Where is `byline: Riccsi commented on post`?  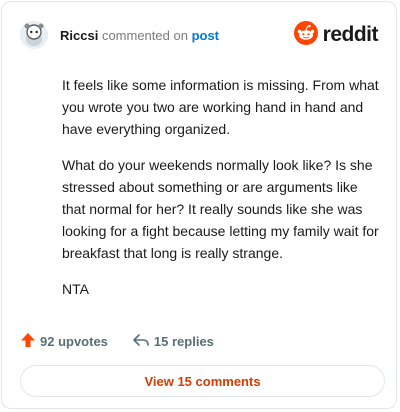
byline: Riccsi commented on post is located at coordinates (139, 35).